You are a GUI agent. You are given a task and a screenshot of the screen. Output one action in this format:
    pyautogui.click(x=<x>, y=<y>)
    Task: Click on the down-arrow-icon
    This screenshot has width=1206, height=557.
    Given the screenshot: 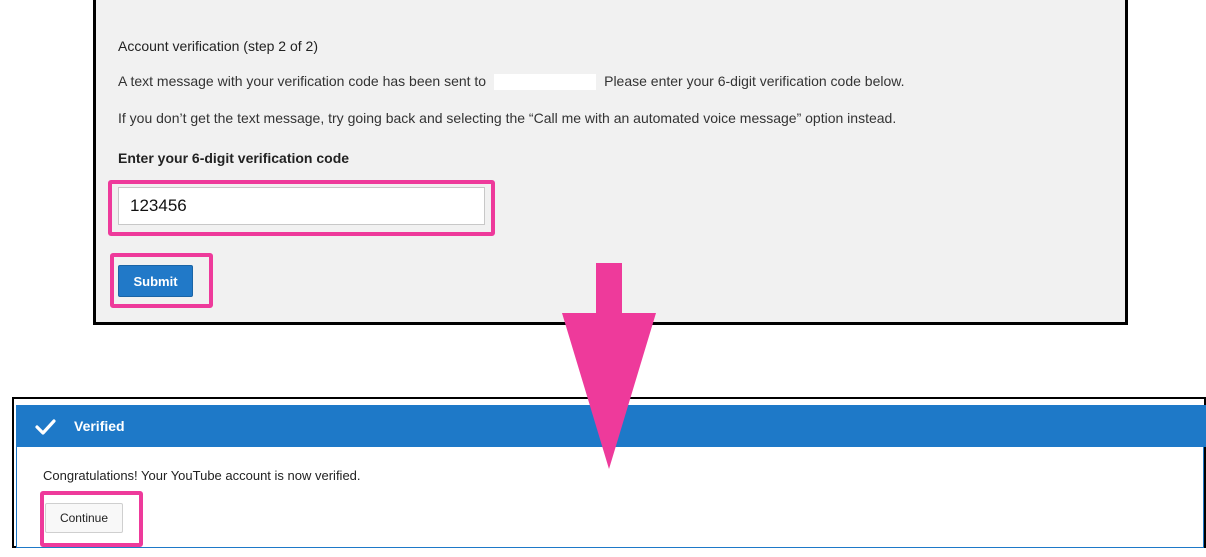 What is the action you would take?
    pyautogui.click(x=609, y=366)
    